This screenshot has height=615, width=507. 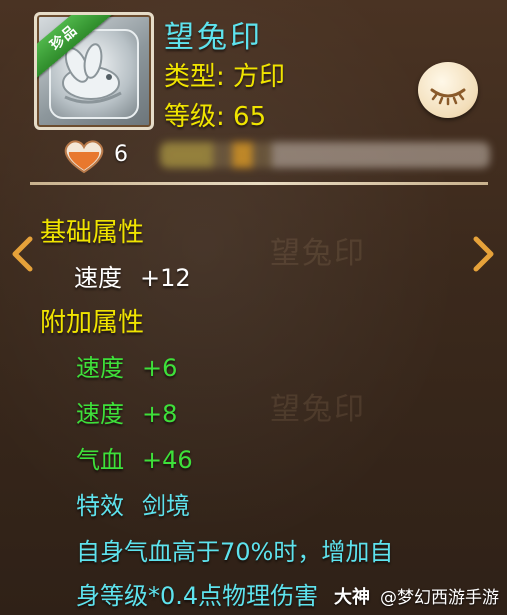 I want to click on extra-stat-row: 速度 +8, so click(x=126, y=411).